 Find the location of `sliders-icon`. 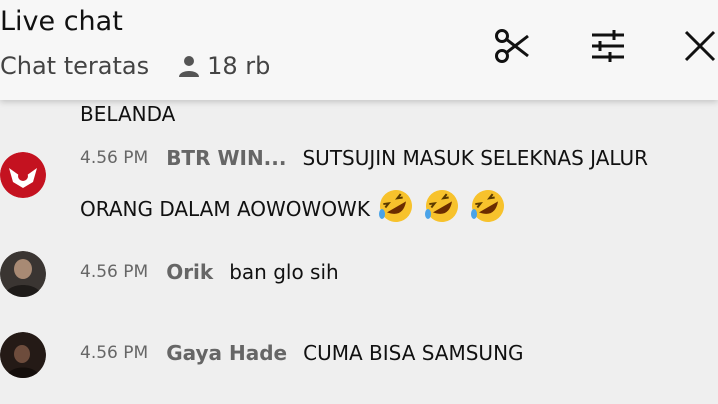

sliders-icon is located at coordinates (608, 46).